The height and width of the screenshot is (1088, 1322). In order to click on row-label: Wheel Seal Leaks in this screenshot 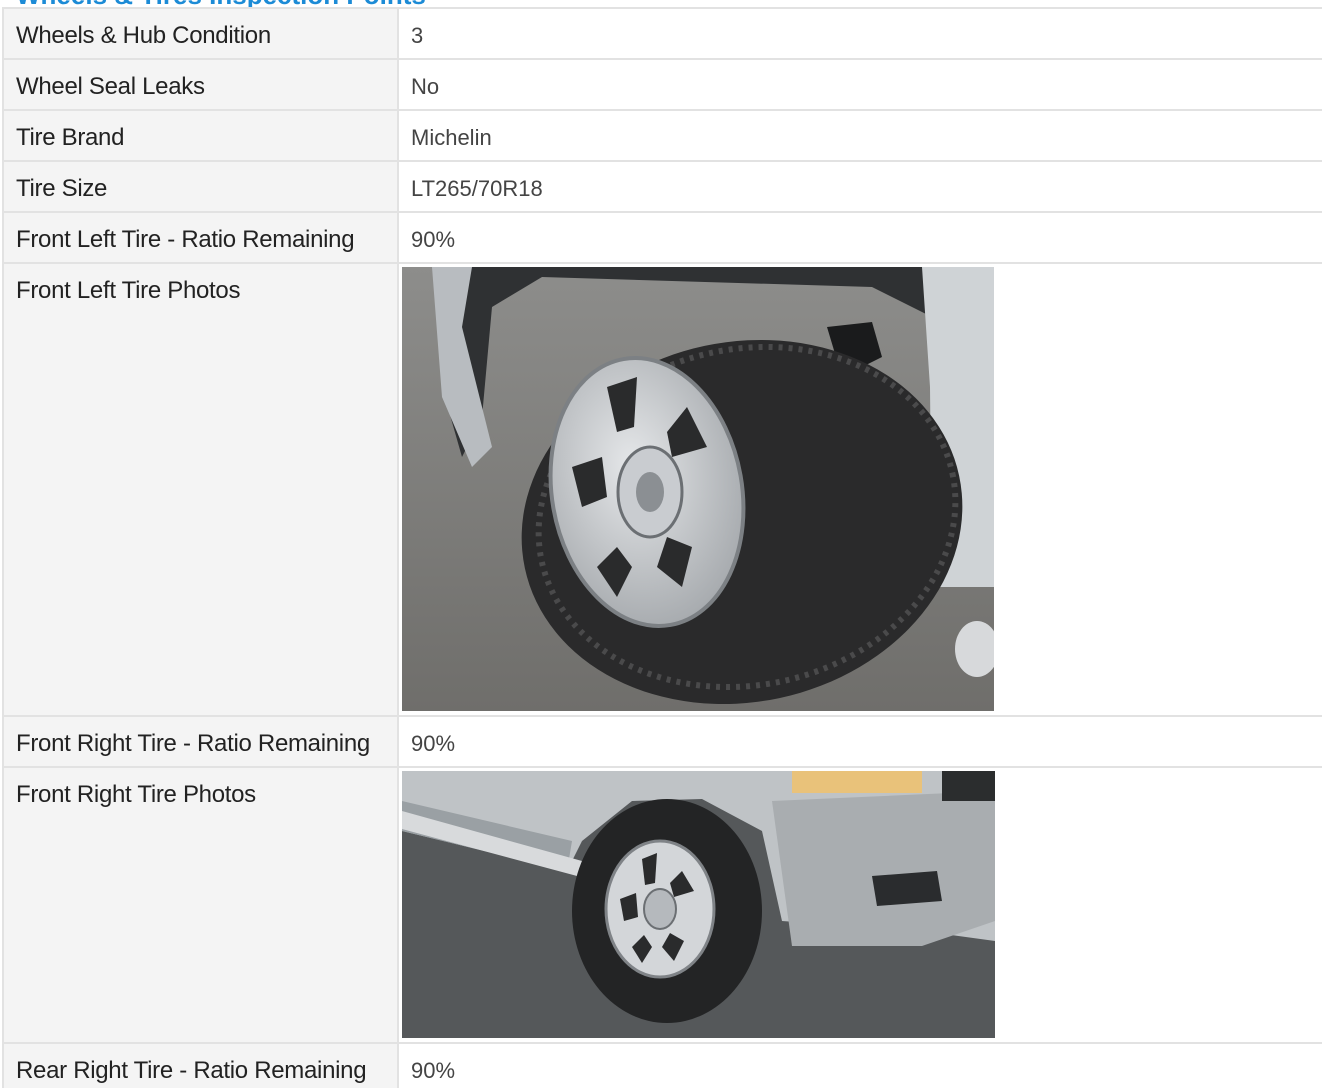, I will do `click(200, 84)`.